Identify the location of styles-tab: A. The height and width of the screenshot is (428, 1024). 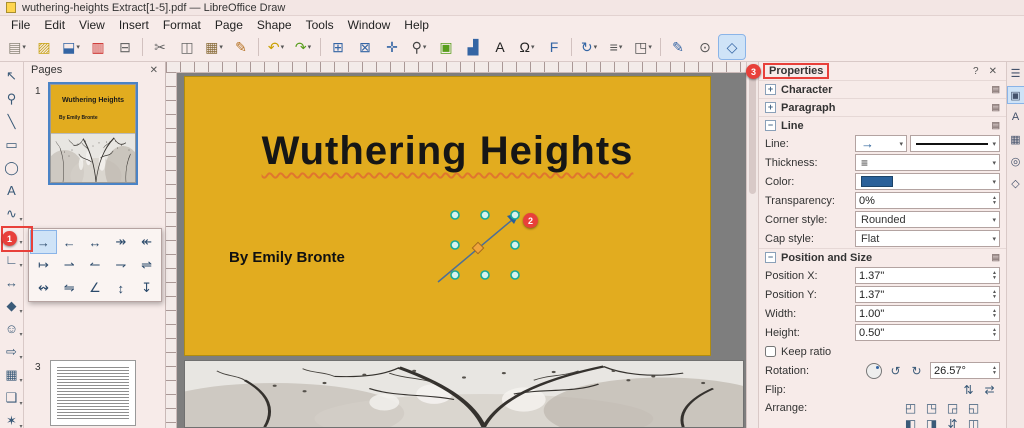
(1016, 117).